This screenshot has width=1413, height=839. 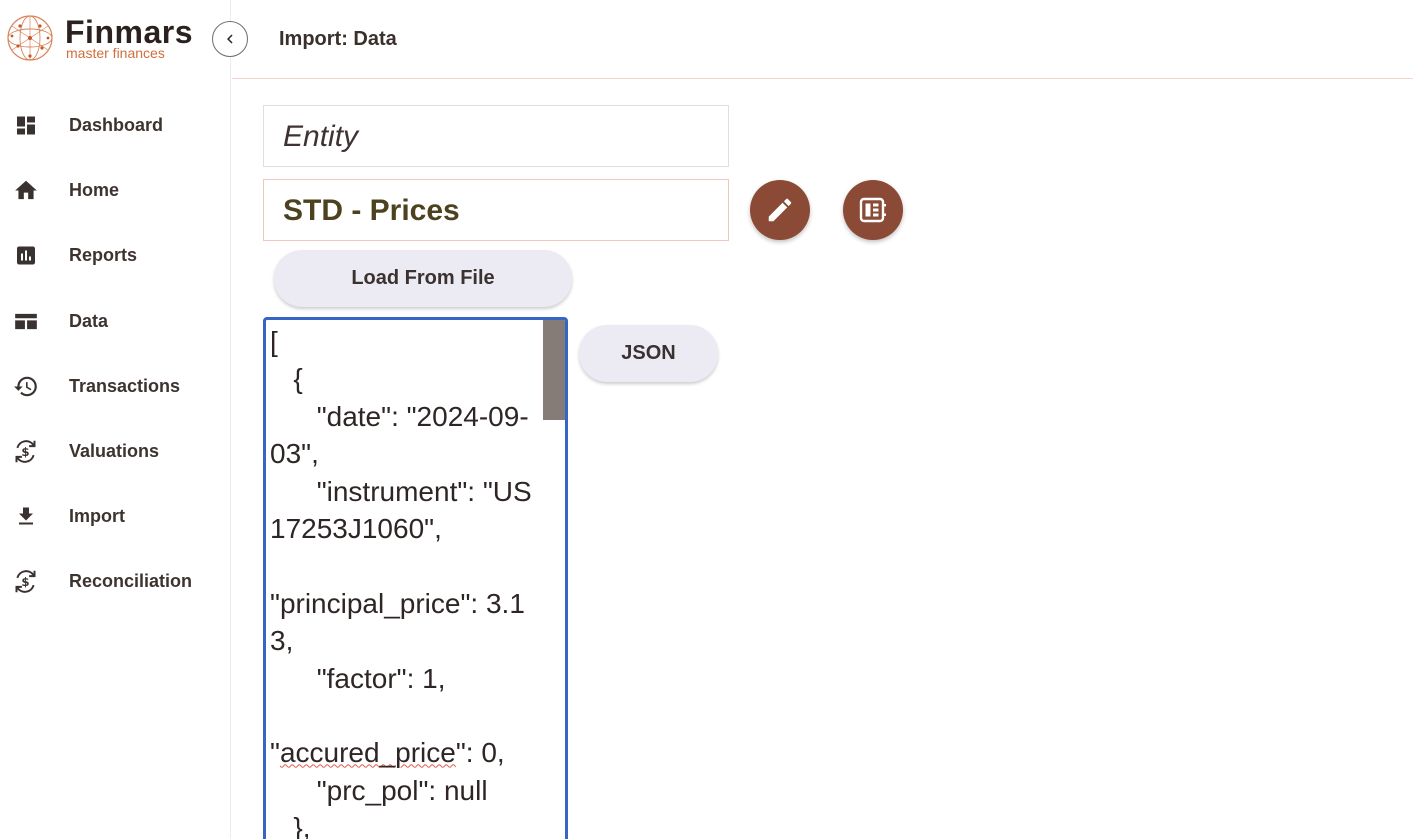 I want to click on pencil-icon, so click(x=780, y=210).